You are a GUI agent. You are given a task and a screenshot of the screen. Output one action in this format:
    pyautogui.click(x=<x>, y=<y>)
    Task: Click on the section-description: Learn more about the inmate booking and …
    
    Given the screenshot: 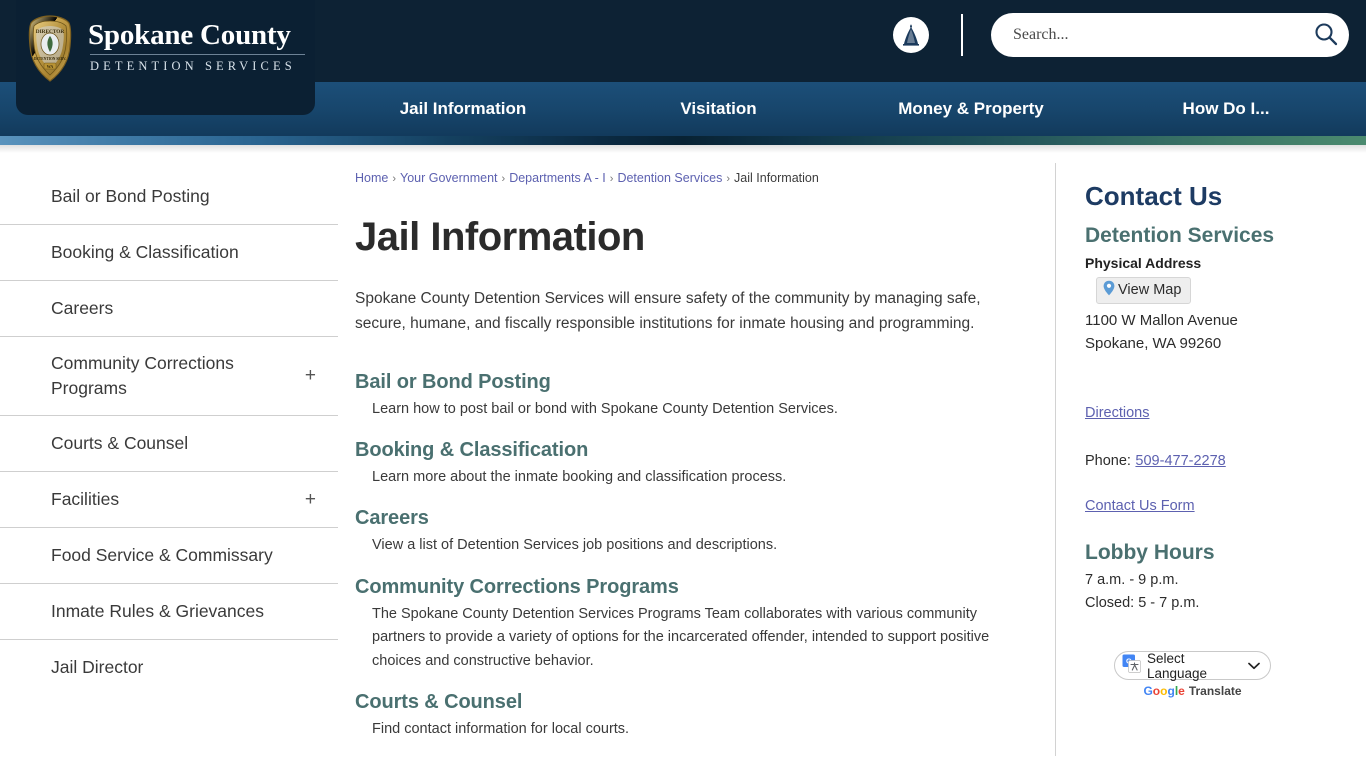 What is the action you would take?
    pyautogui.click(x=579, y=476)
    